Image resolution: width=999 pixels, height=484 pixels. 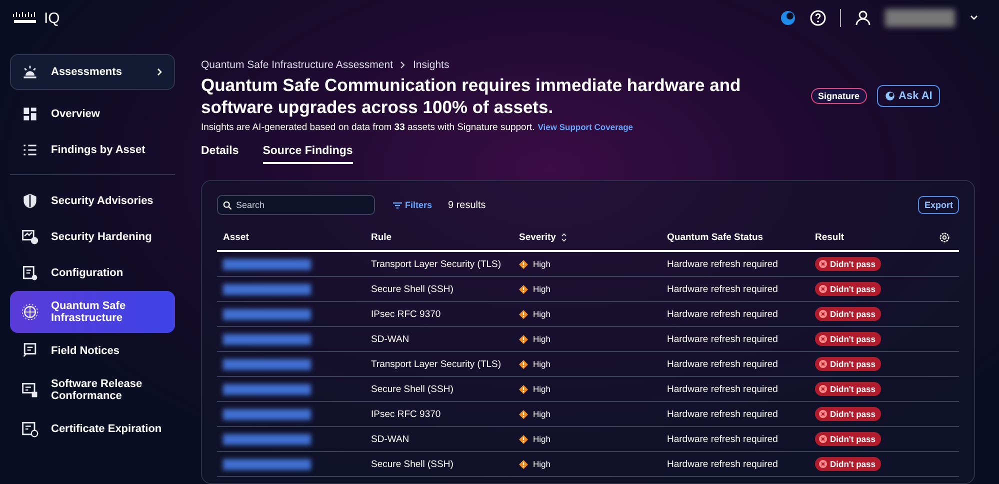 I want to click on logo-icon, so click(x=25, y=18).